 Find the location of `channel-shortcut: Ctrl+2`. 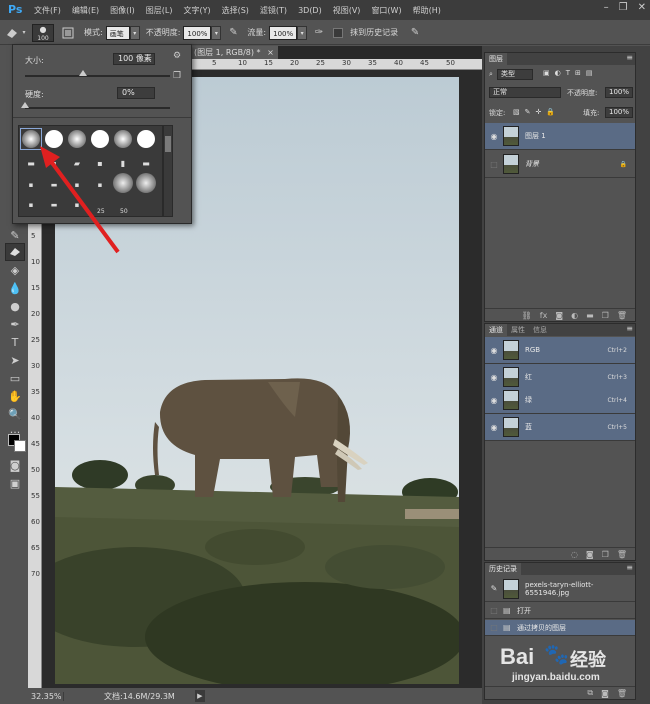

channel-shortcut: Ctrl+2 is located at coordinates (617, 350).